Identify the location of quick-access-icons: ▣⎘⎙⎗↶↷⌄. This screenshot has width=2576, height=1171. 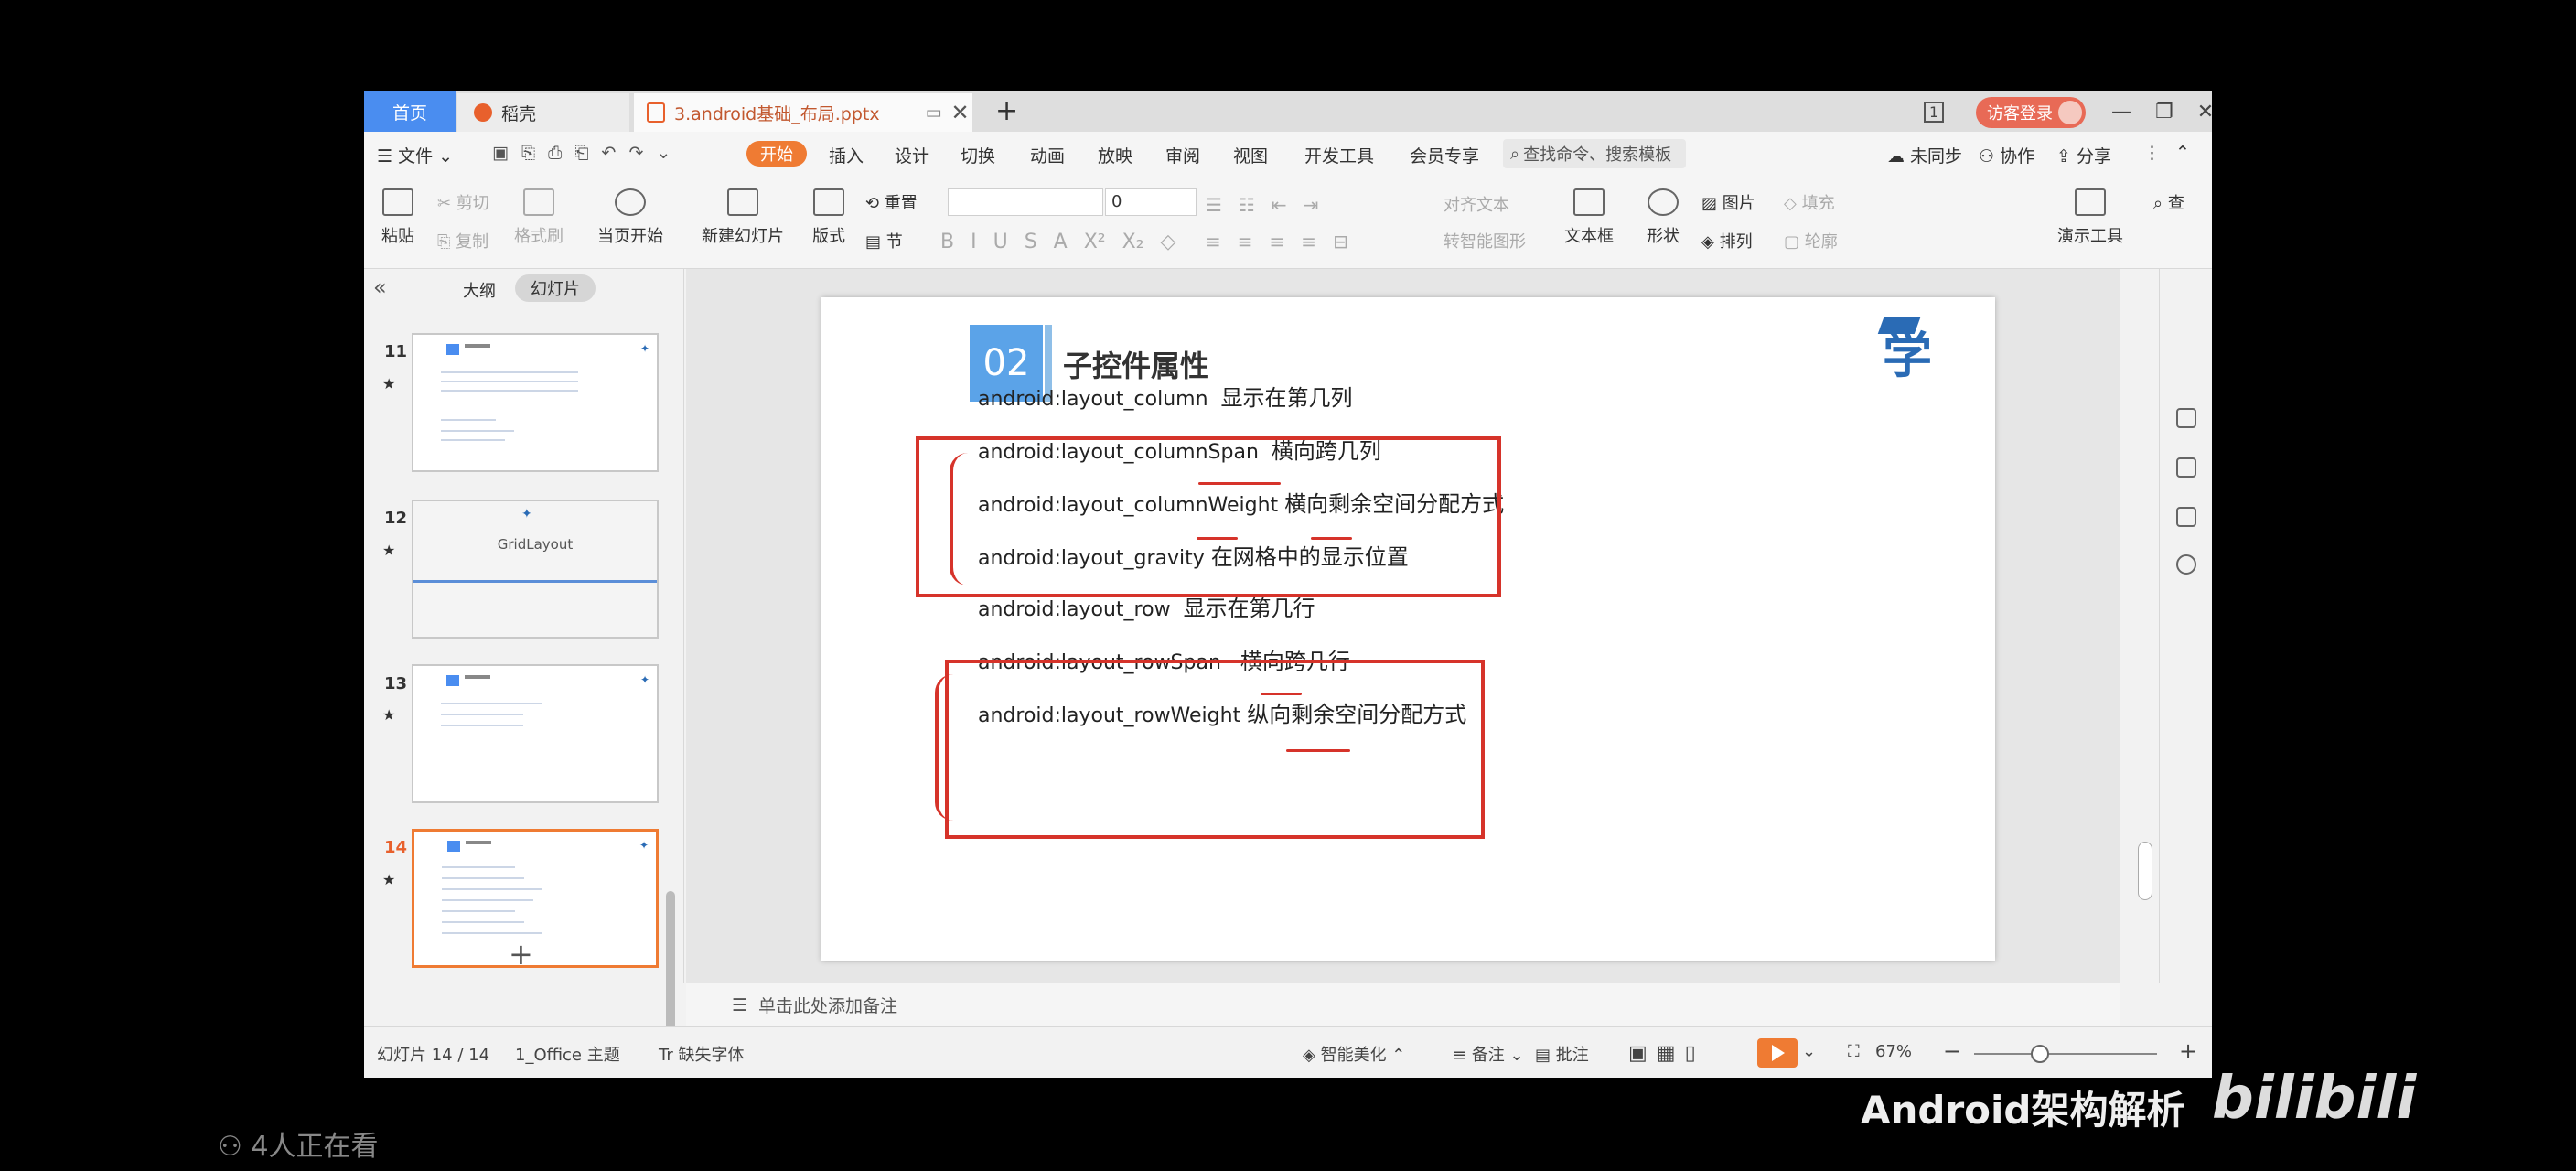
(587, 153).